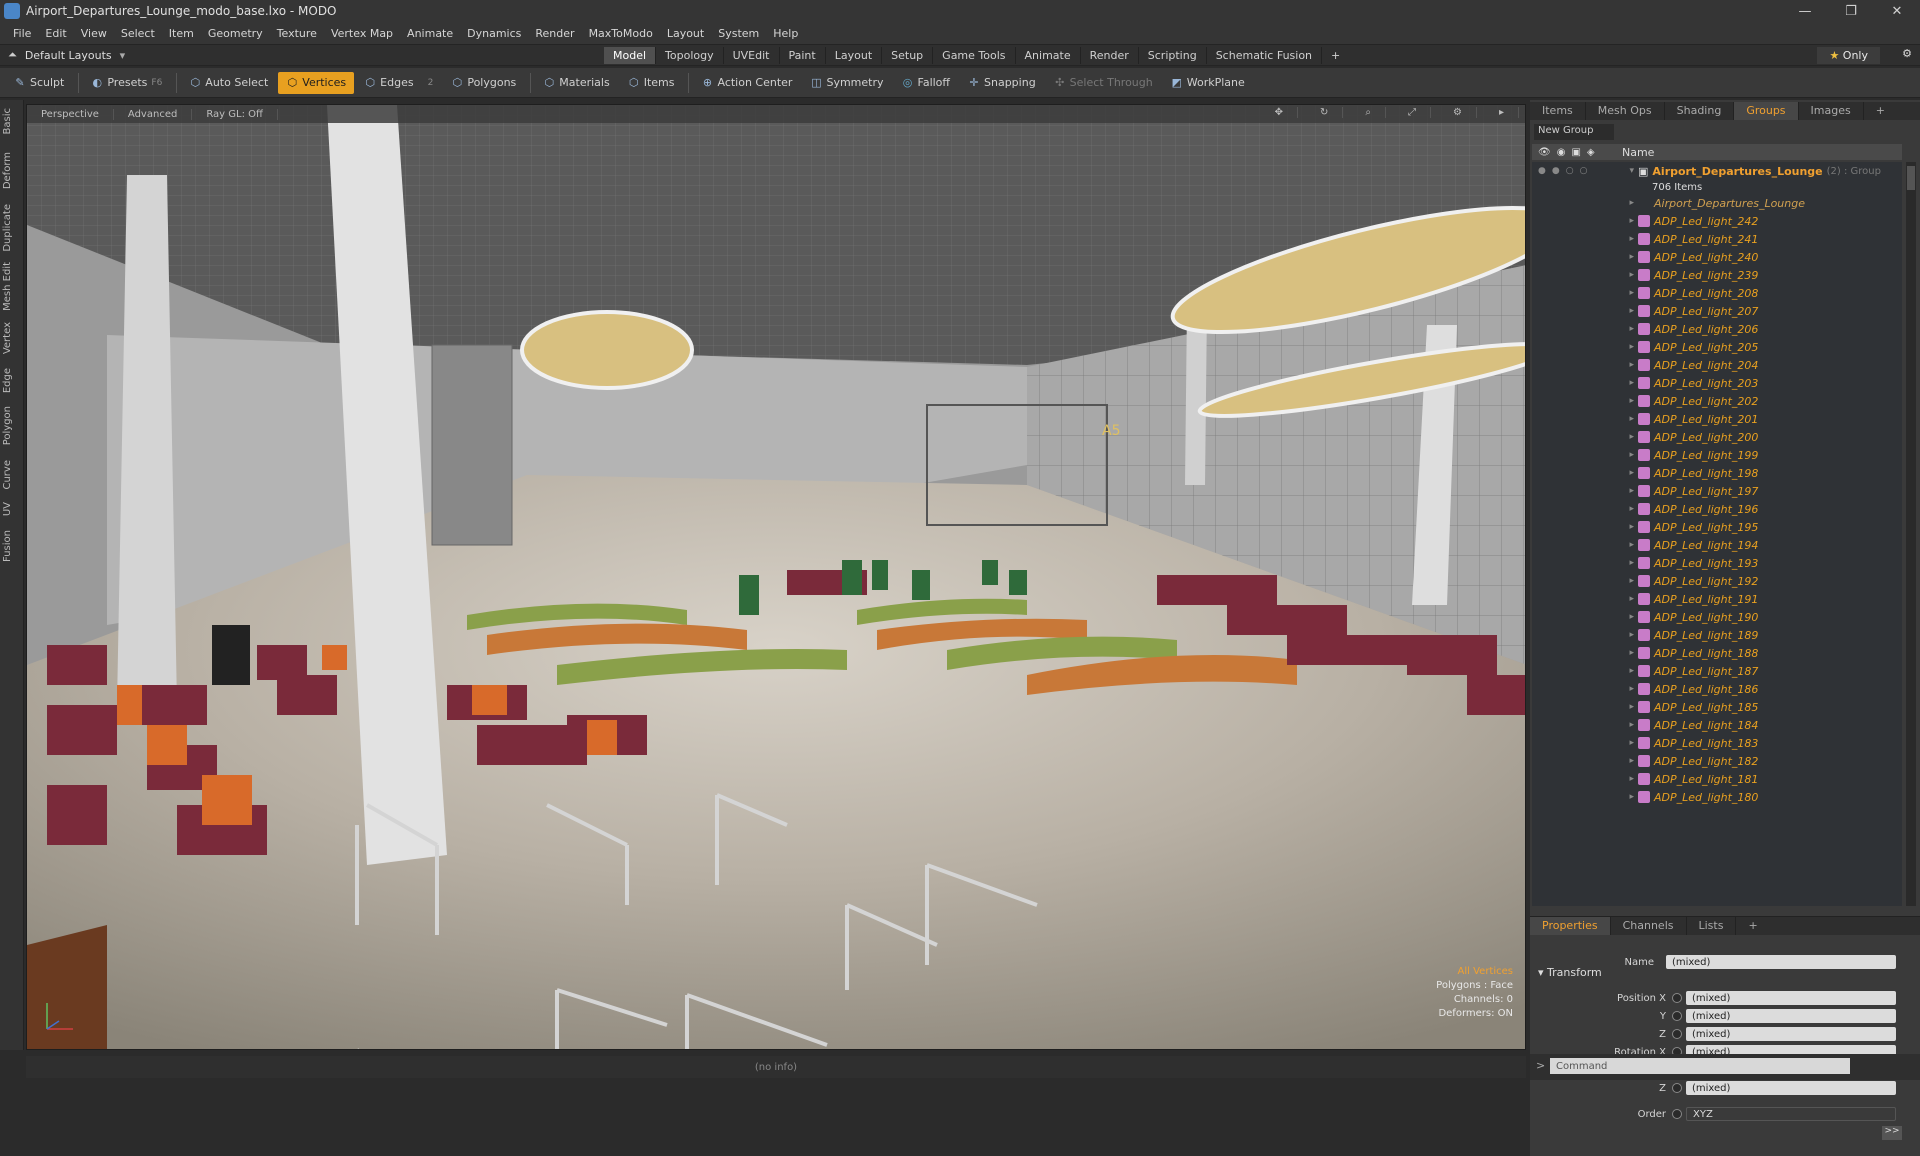  What do you see at coordinates (1717, 473) in the screenshot?
I see `list-item: ▸ ADP_Led_light_198` at bounding box center [1717, 473].